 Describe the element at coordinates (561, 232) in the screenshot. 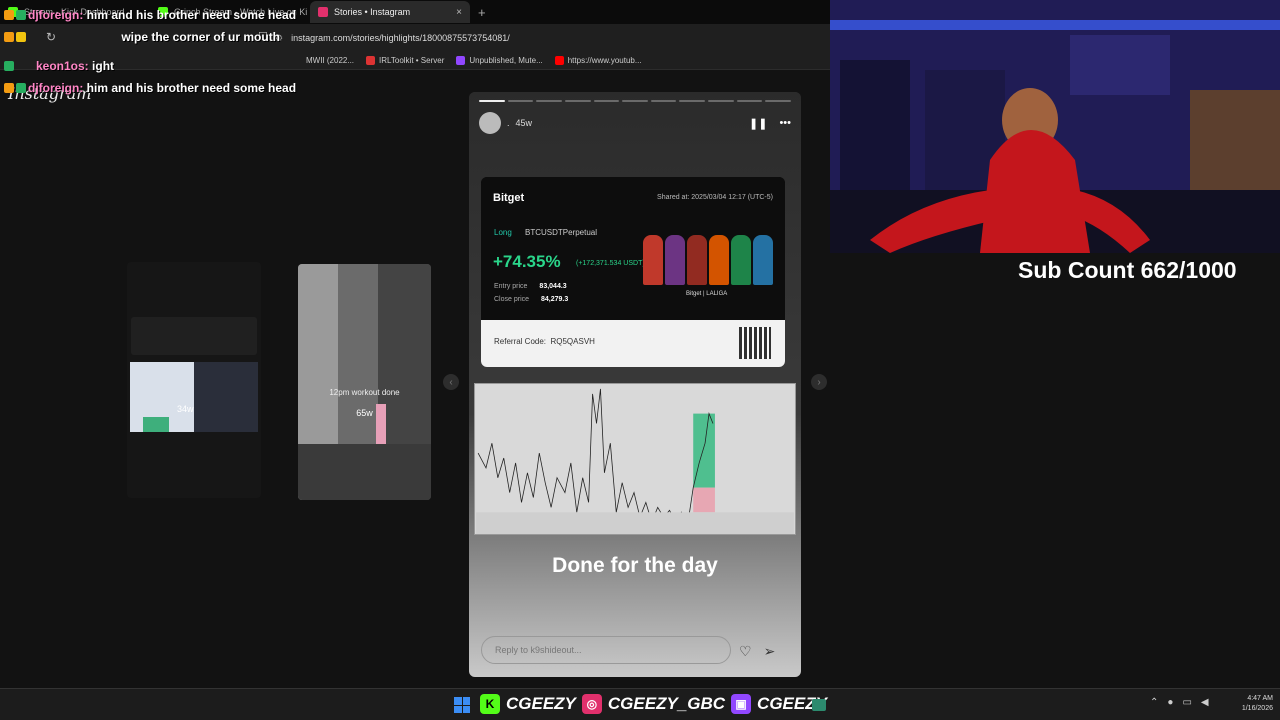

I see `trading-pair: BTCUSDTPerpetual` at that location.